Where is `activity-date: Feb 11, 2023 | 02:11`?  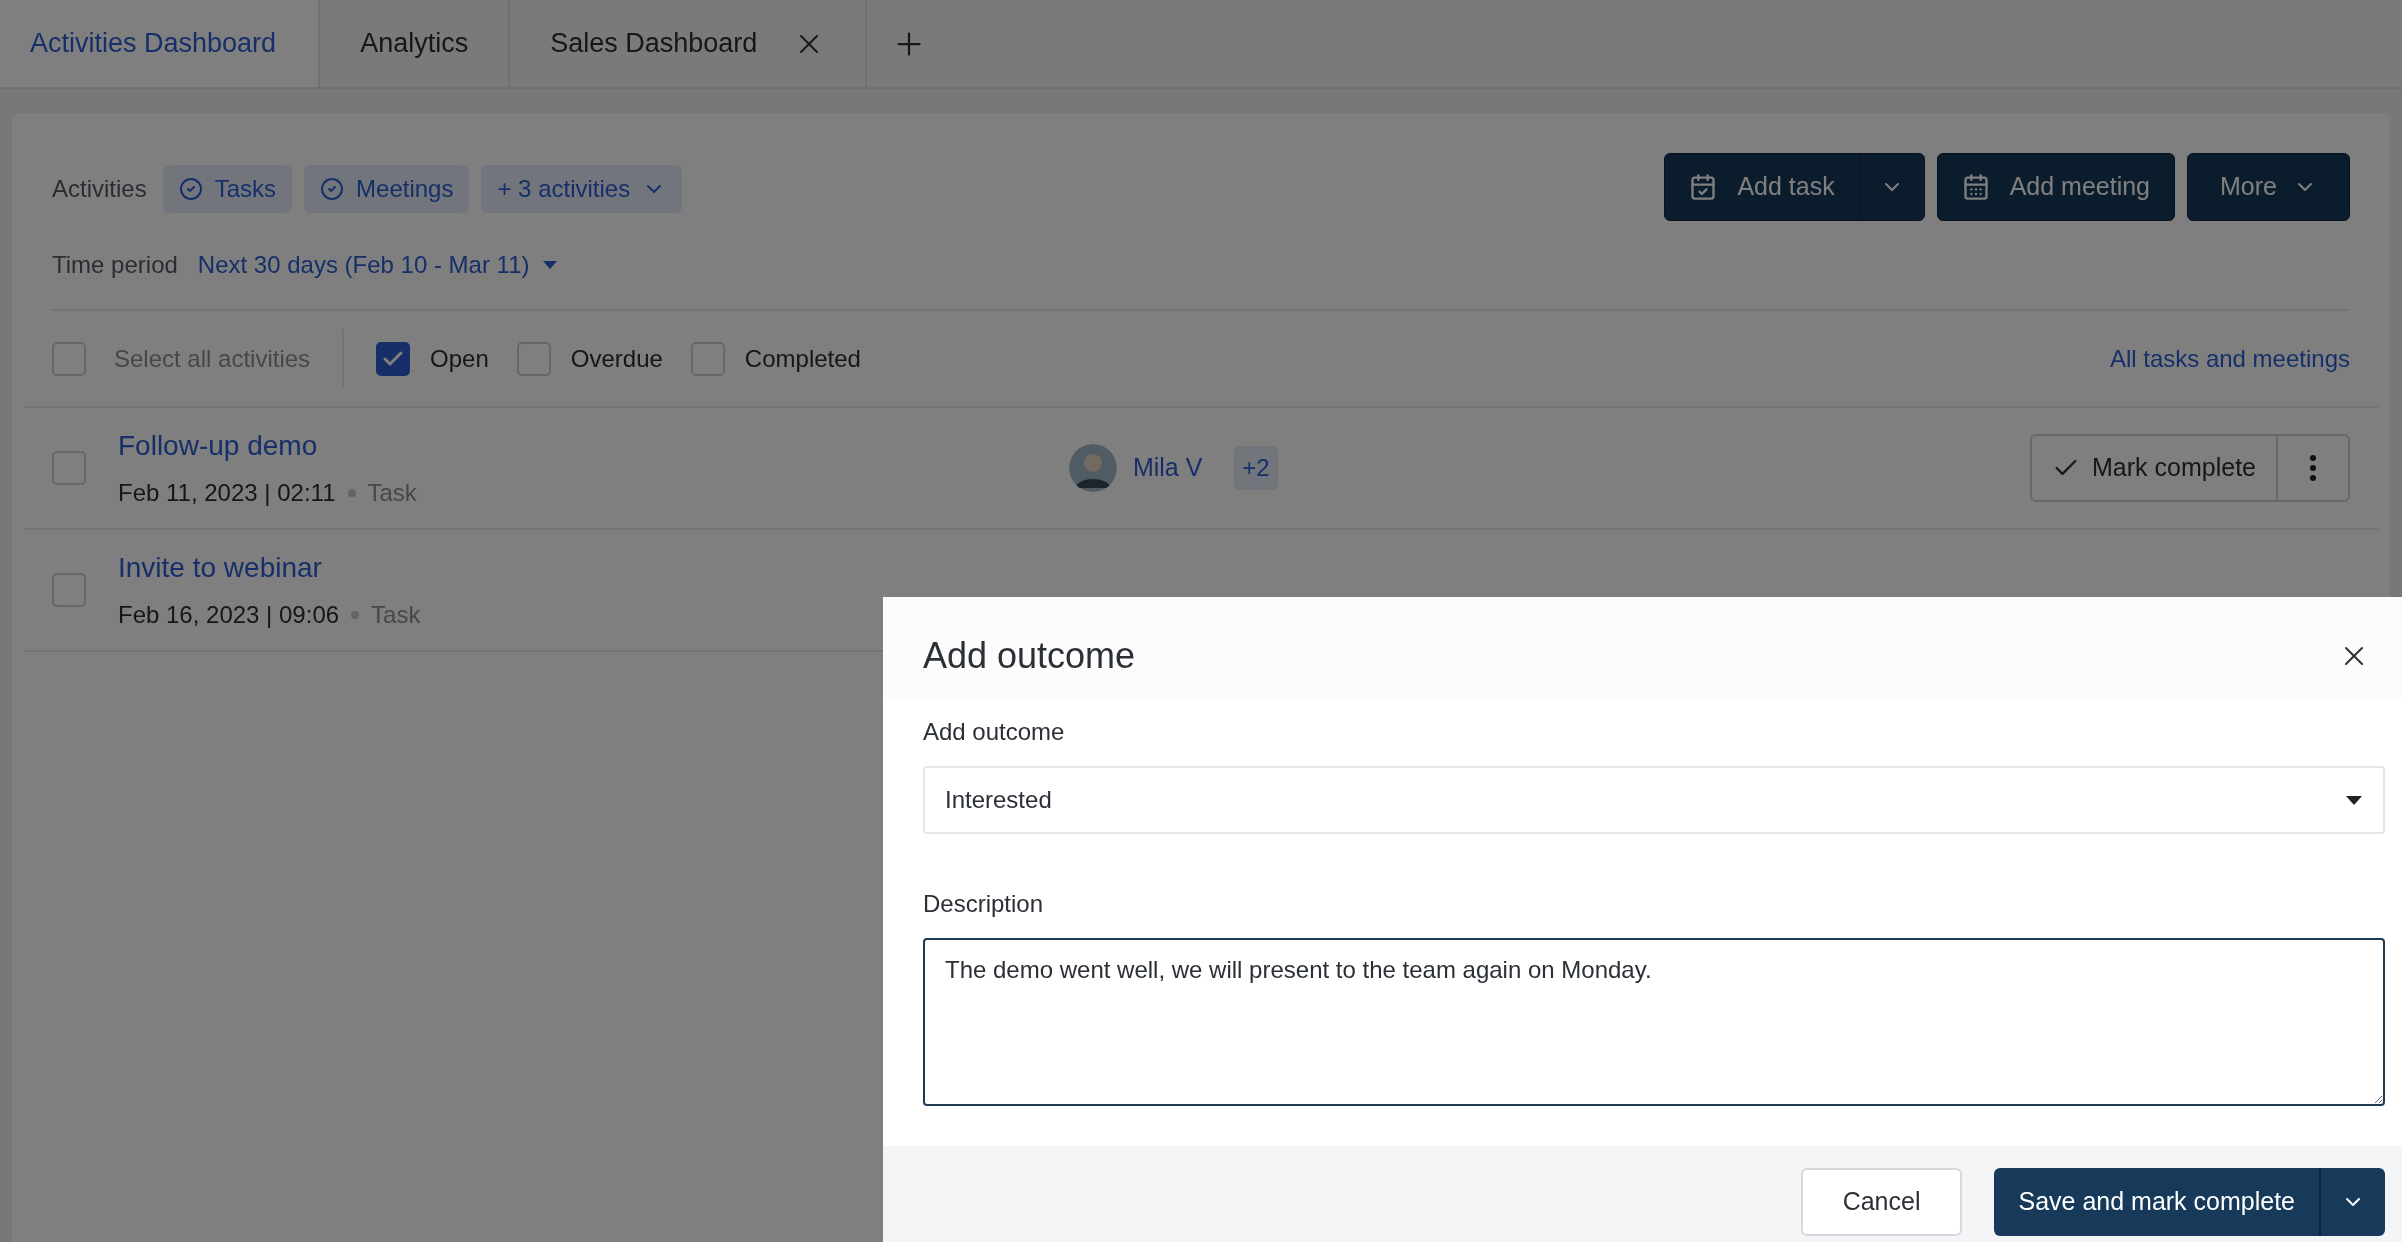
activity-date: Feb 11, 2023 | 02:11 is located at coordinates (227, 493).